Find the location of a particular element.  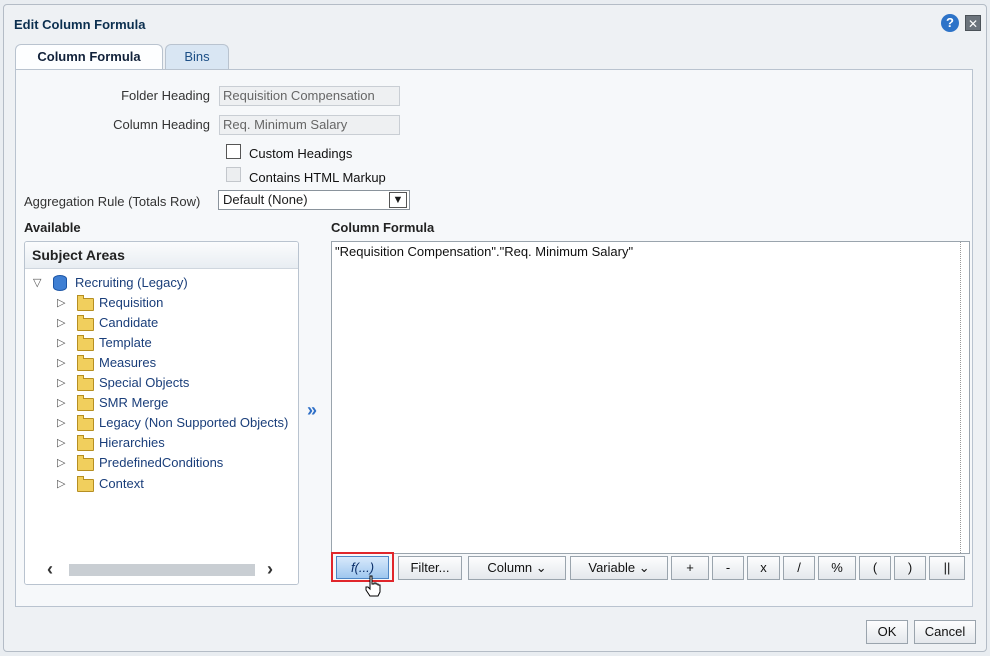

tab-bins: Bins is located at coordinates (197, 57).